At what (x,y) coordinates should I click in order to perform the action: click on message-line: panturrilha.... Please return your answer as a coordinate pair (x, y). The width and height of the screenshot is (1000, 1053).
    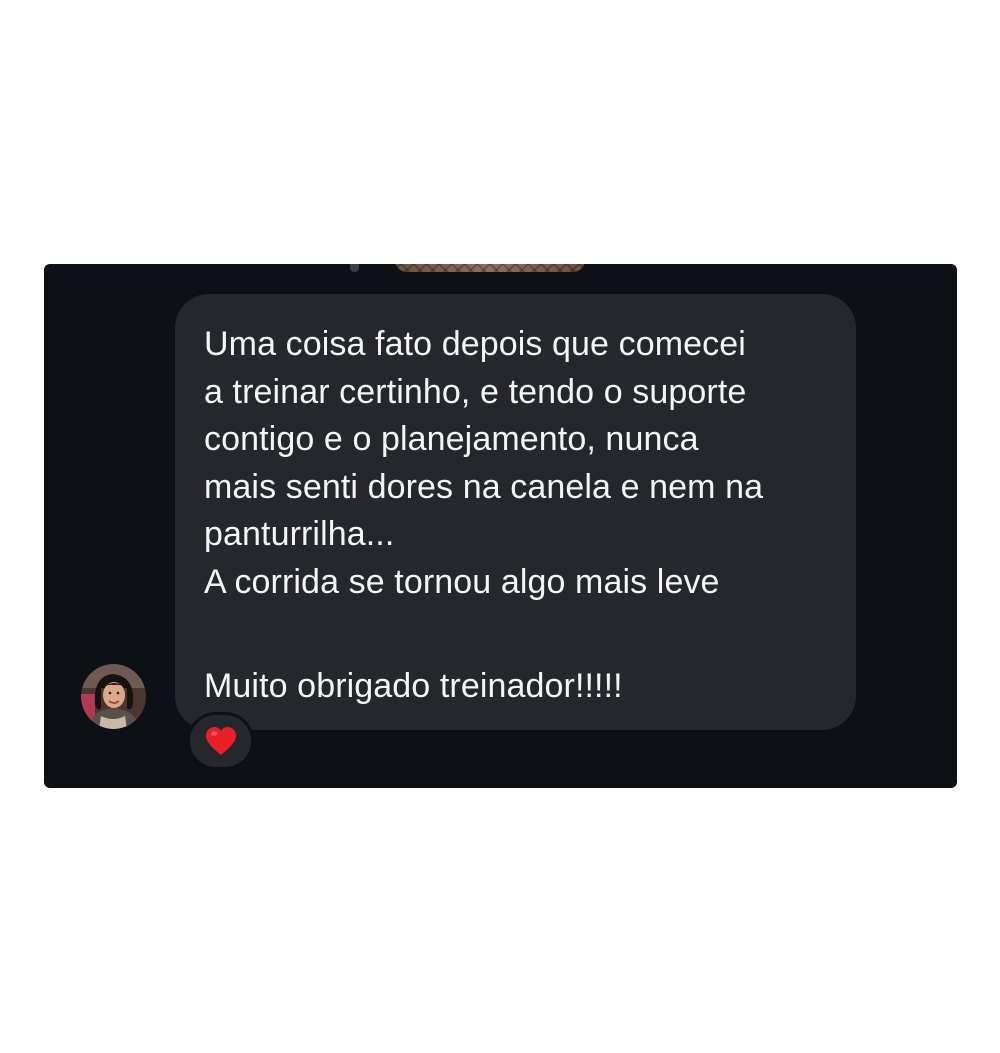
    Looking at the image, I should click on (299, 534).